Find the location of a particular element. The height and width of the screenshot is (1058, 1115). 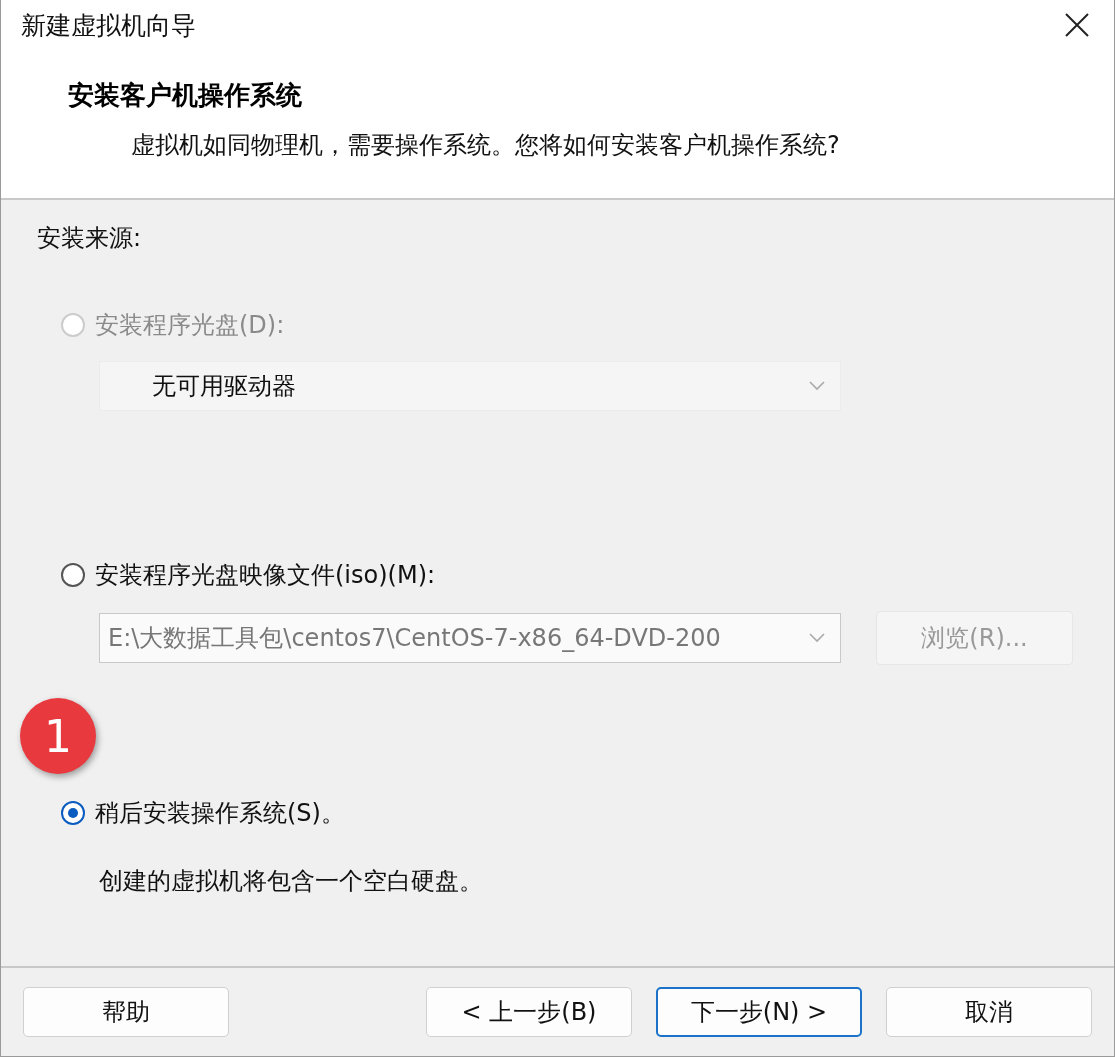

option-description: 创建的虚拟机将包含一个空白硬盘。 is located at coordinates (291, 881).